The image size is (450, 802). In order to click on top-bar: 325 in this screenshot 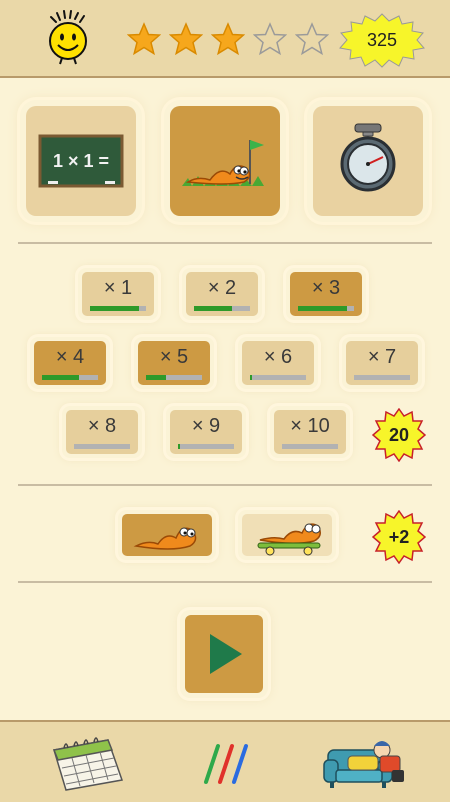, I will do `click(225, 39)`.